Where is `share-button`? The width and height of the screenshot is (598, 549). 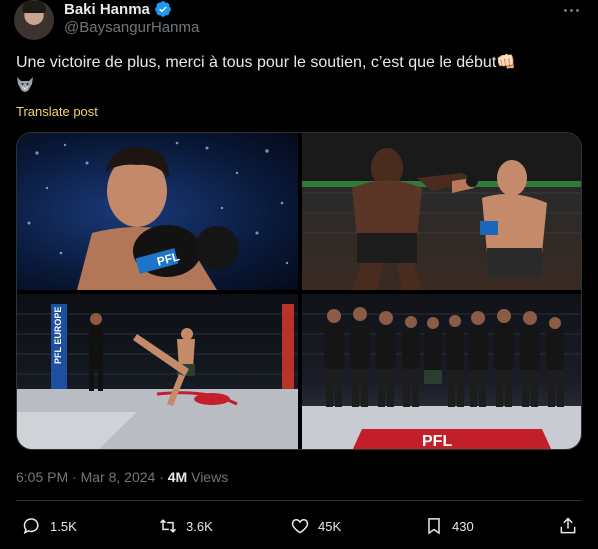
share-button is located at coordinates (568, 526).